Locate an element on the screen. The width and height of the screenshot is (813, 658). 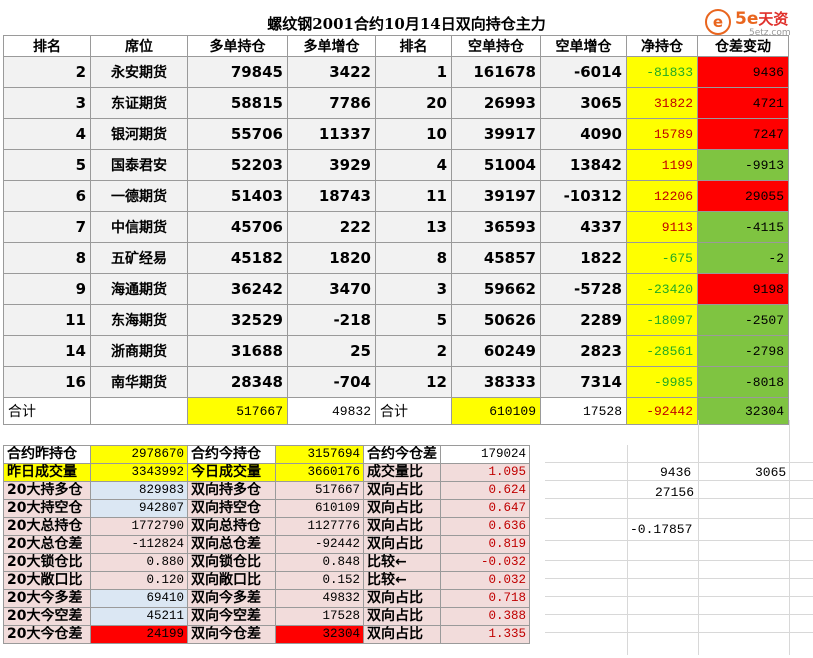
stat-value: 829983 is located at coordinates (139, 490).